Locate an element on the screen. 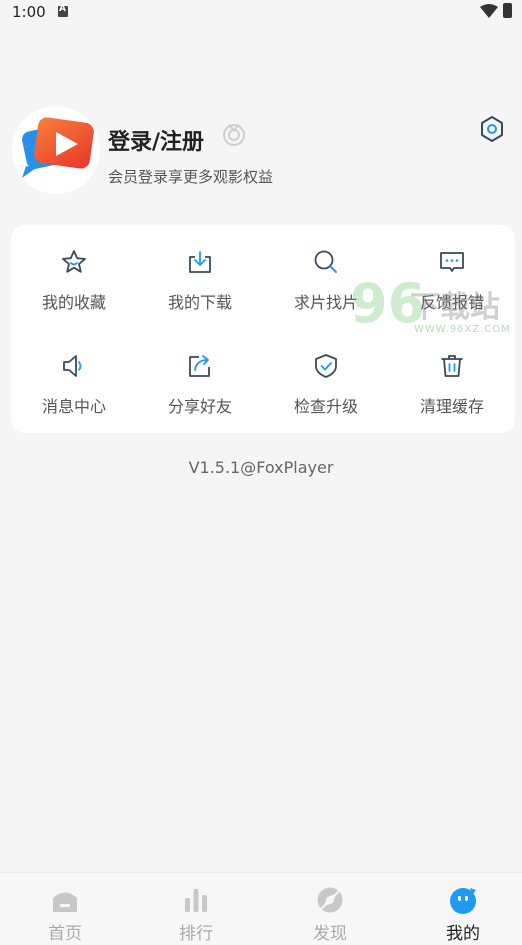 The image size is (522, 945). tab-label: 我的 is located at coordinates (463, 934).